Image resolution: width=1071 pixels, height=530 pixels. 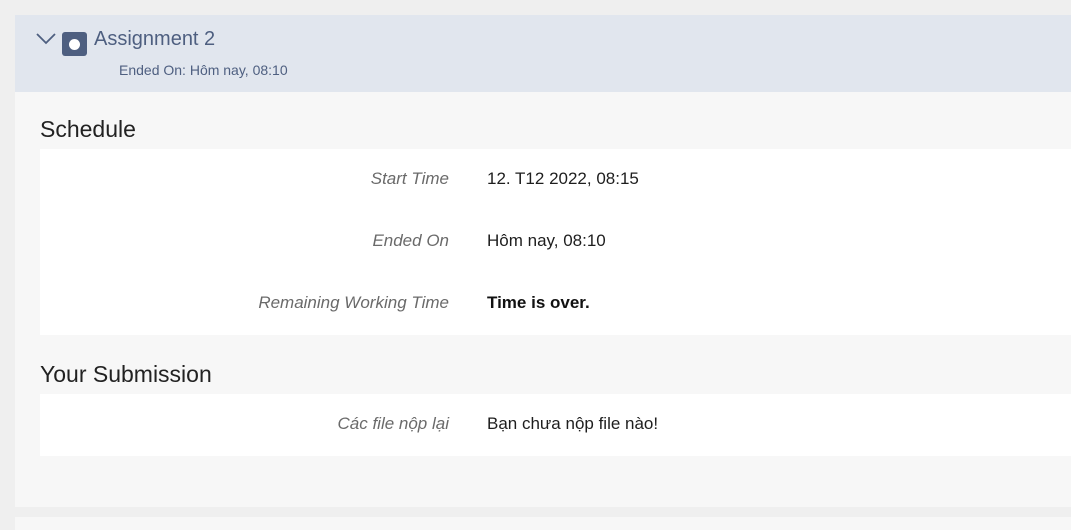 What do you see at coordinates (203, 70) in the screenshot?
I see `assignment-ended-on: Ended On: Hôm nay, 08:10` at bounding box center [203, 70].